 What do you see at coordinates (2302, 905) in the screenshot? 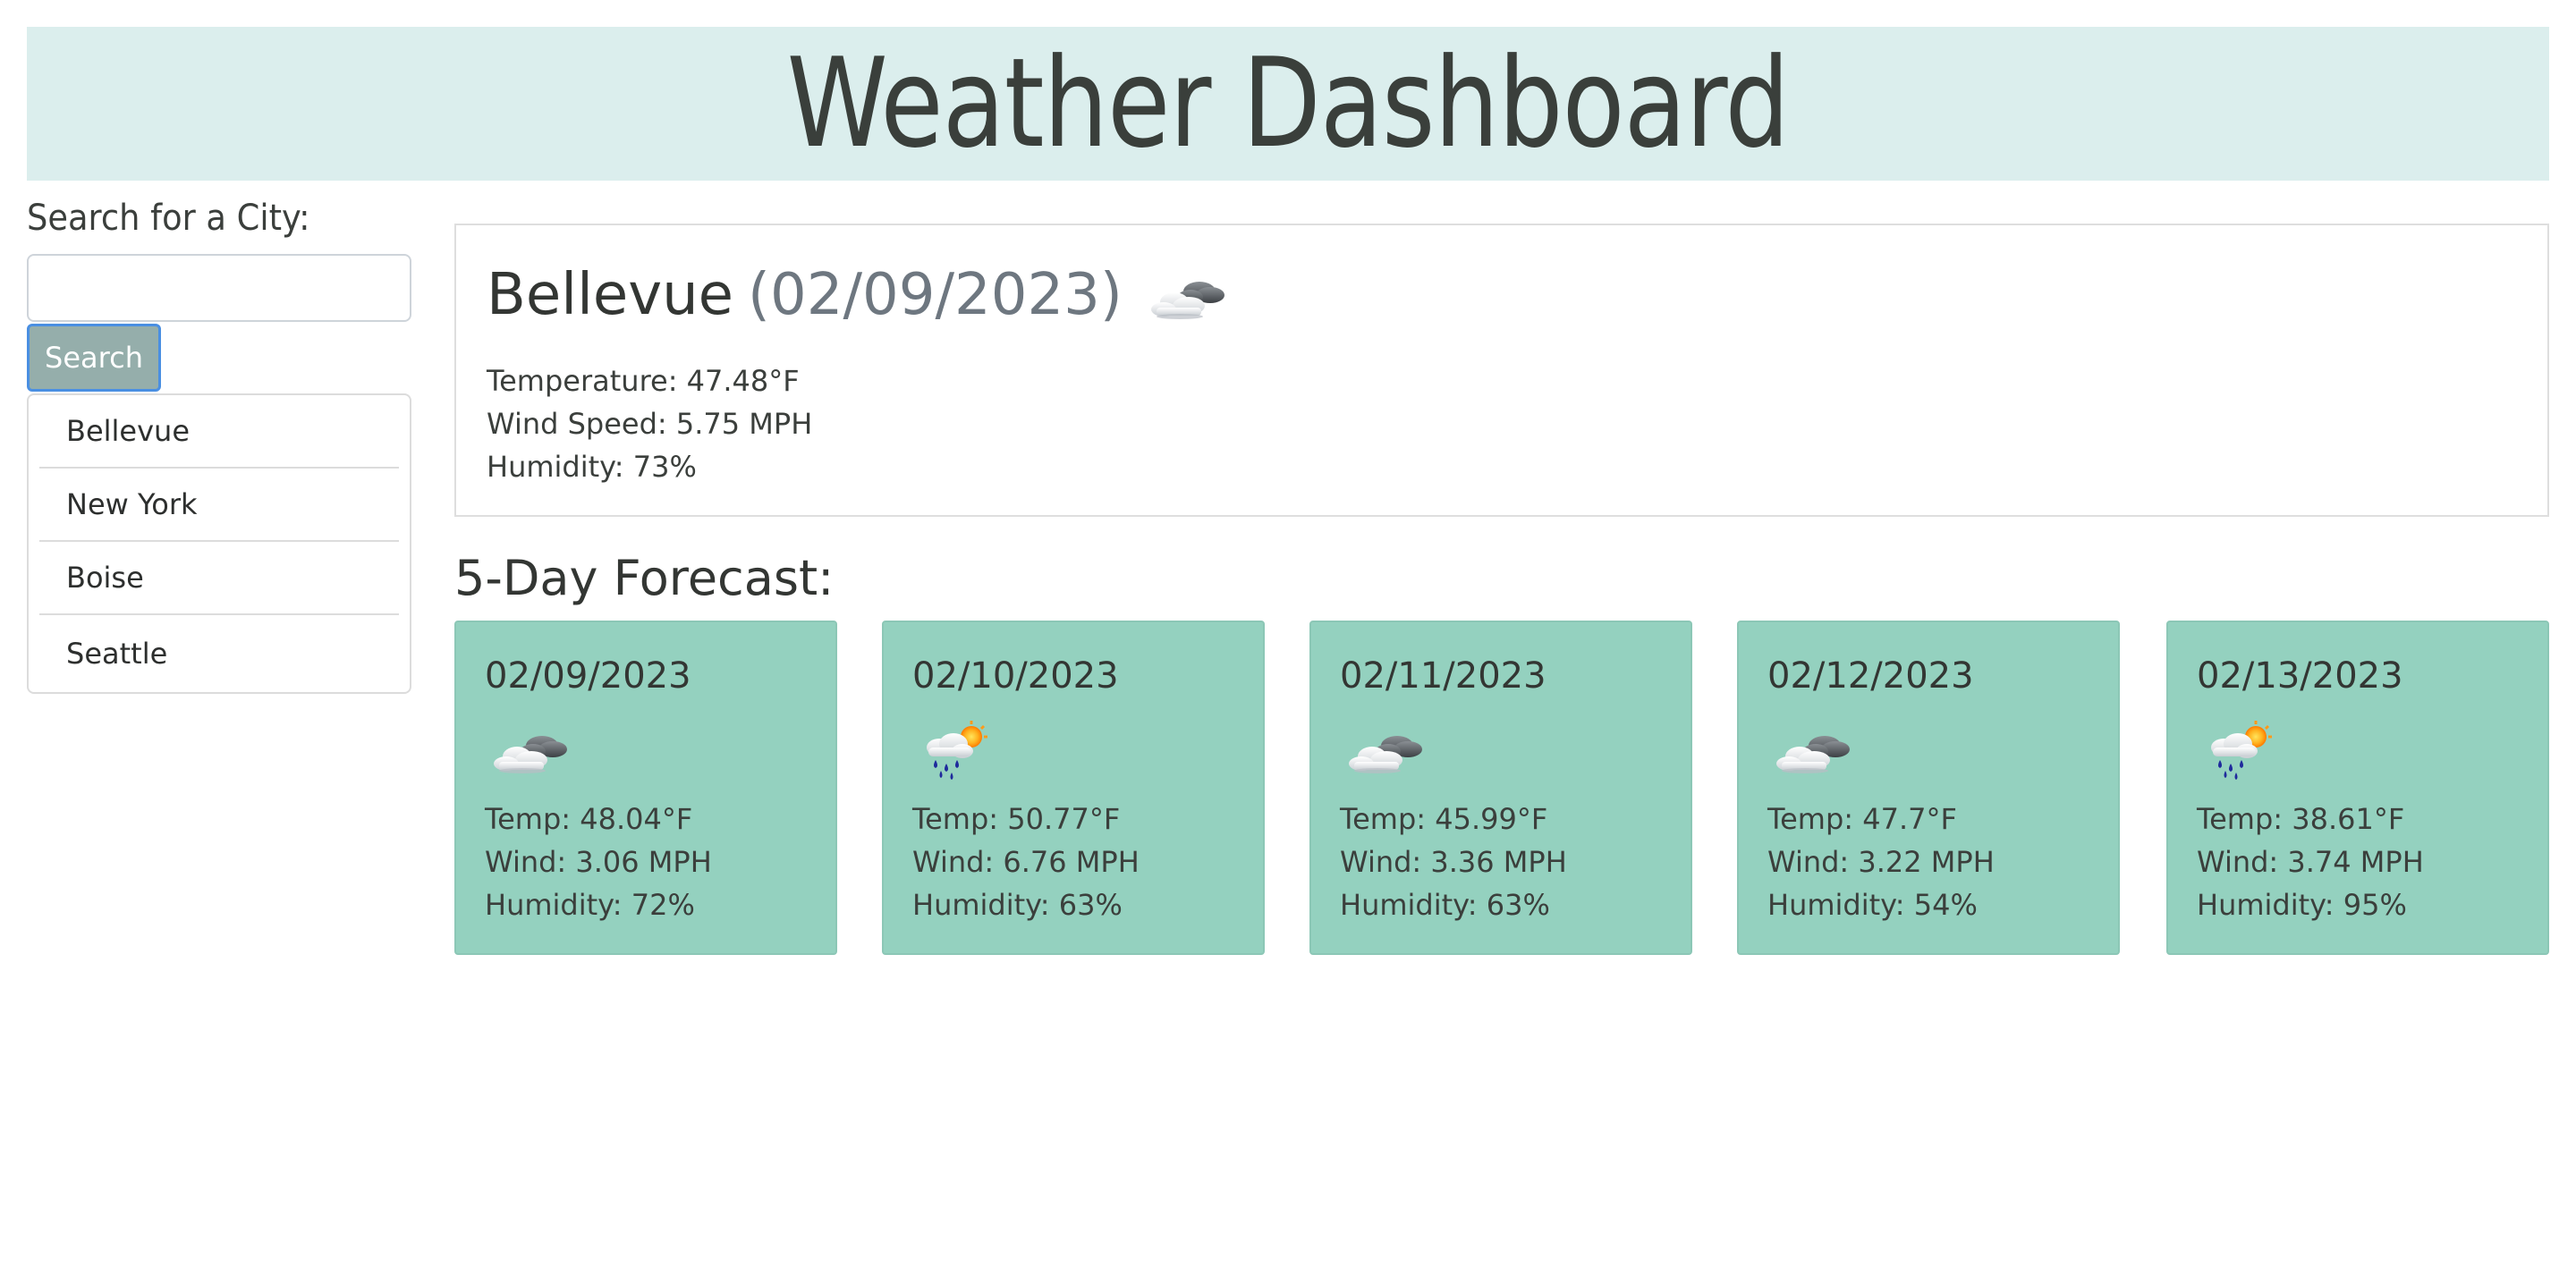
I see `forecast-humidity: Humidity: 95%` at bounding box center [2302, 905].